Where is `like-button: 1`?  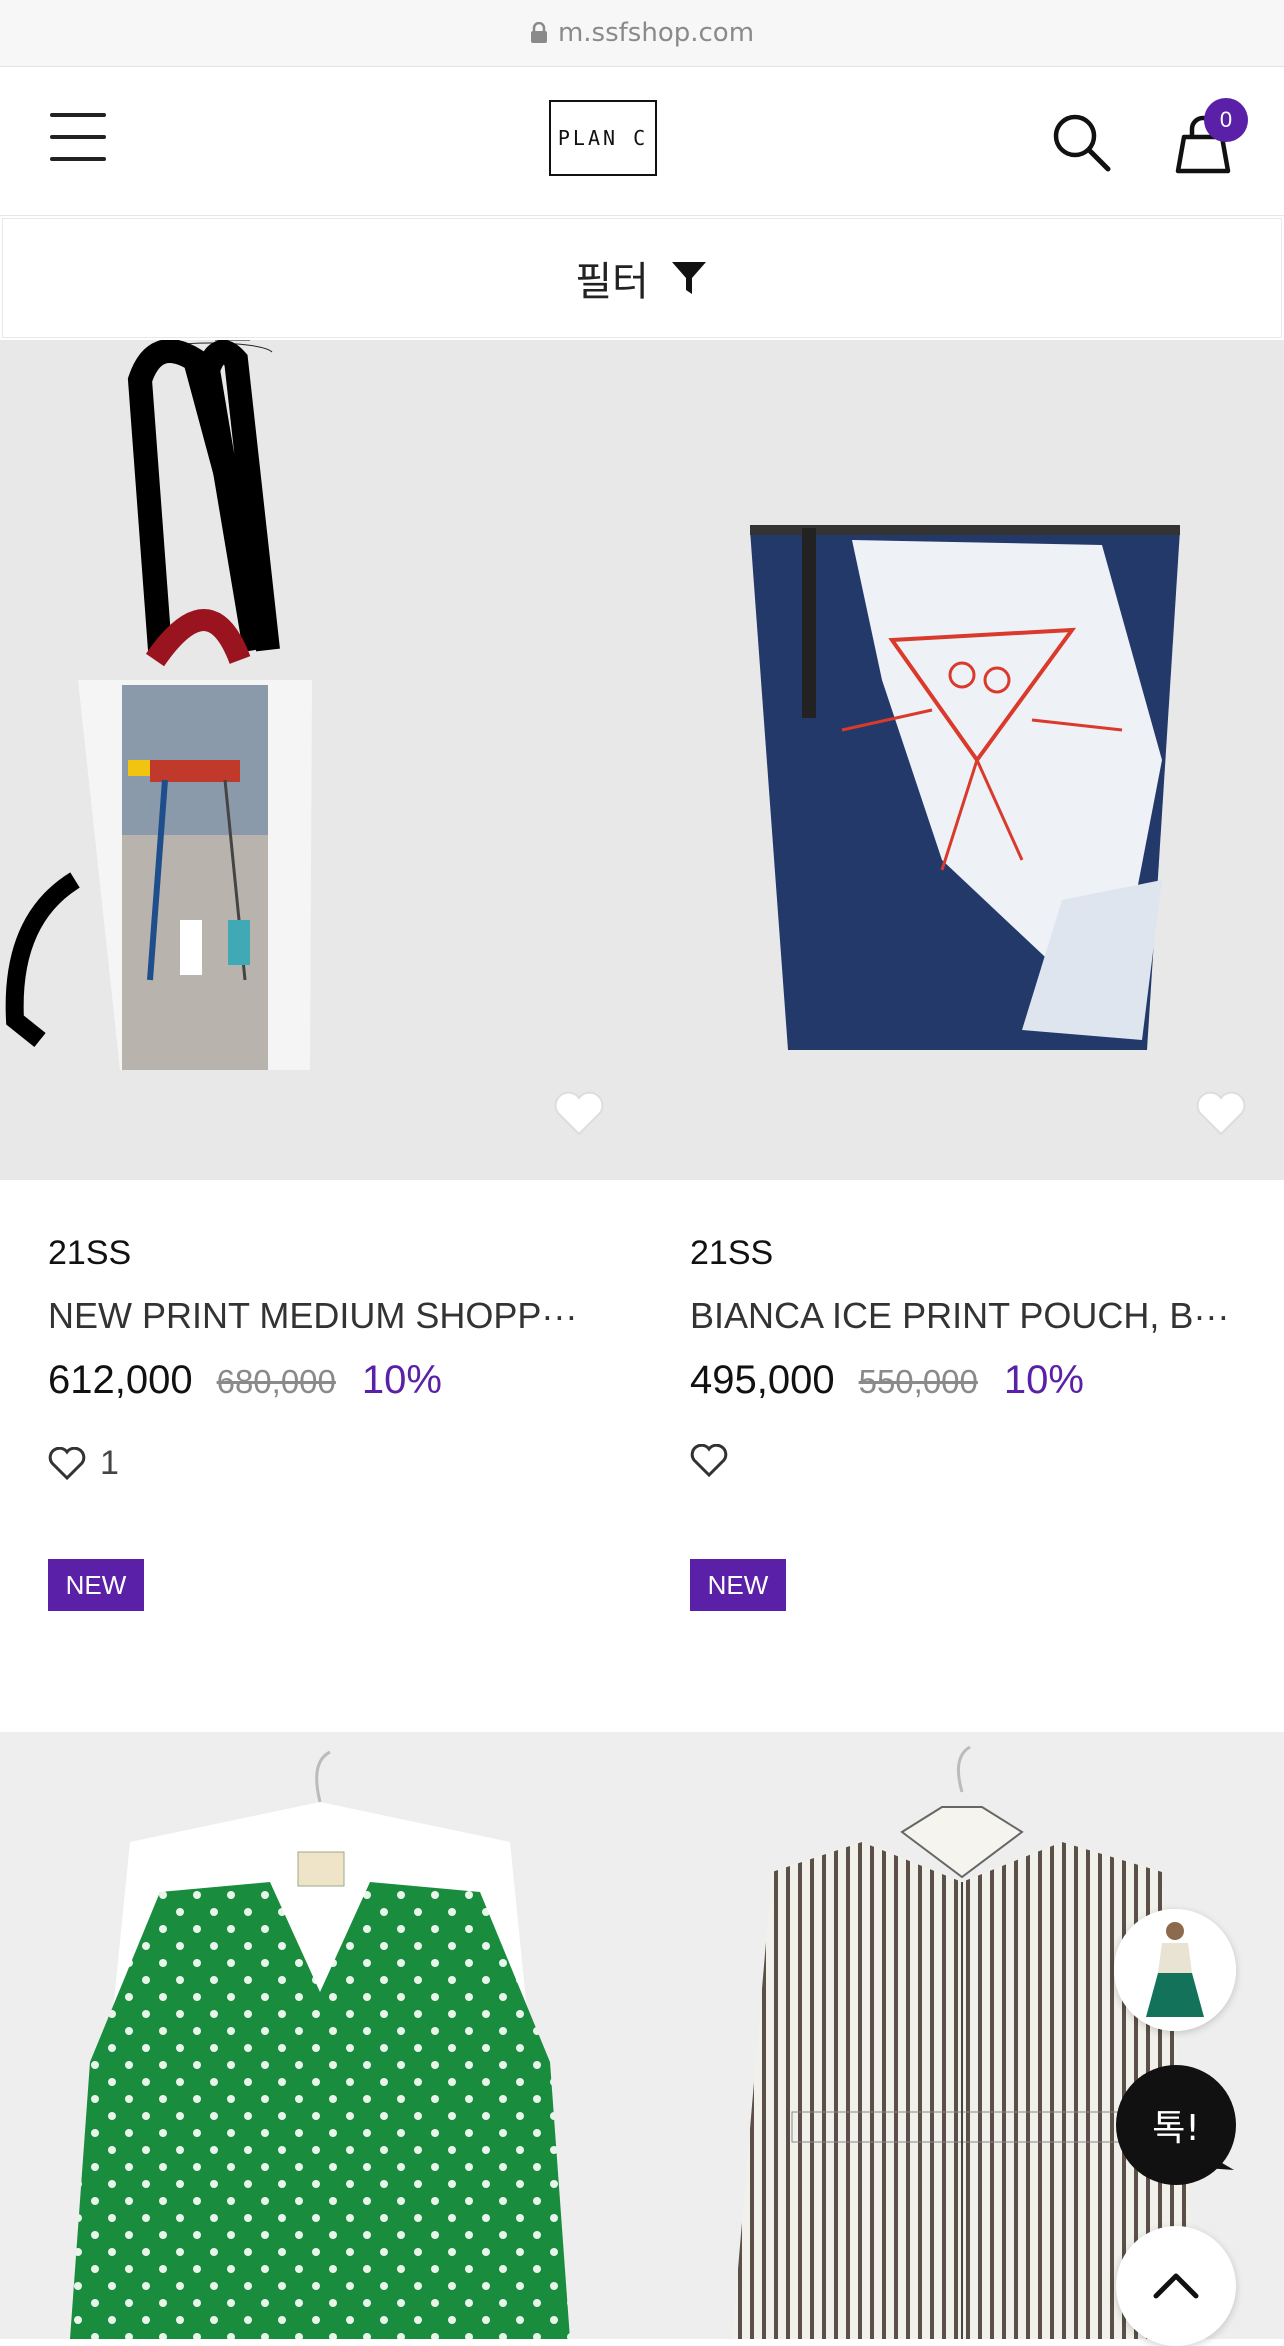
like-button: 1 is located at coordinates (83, 1463).